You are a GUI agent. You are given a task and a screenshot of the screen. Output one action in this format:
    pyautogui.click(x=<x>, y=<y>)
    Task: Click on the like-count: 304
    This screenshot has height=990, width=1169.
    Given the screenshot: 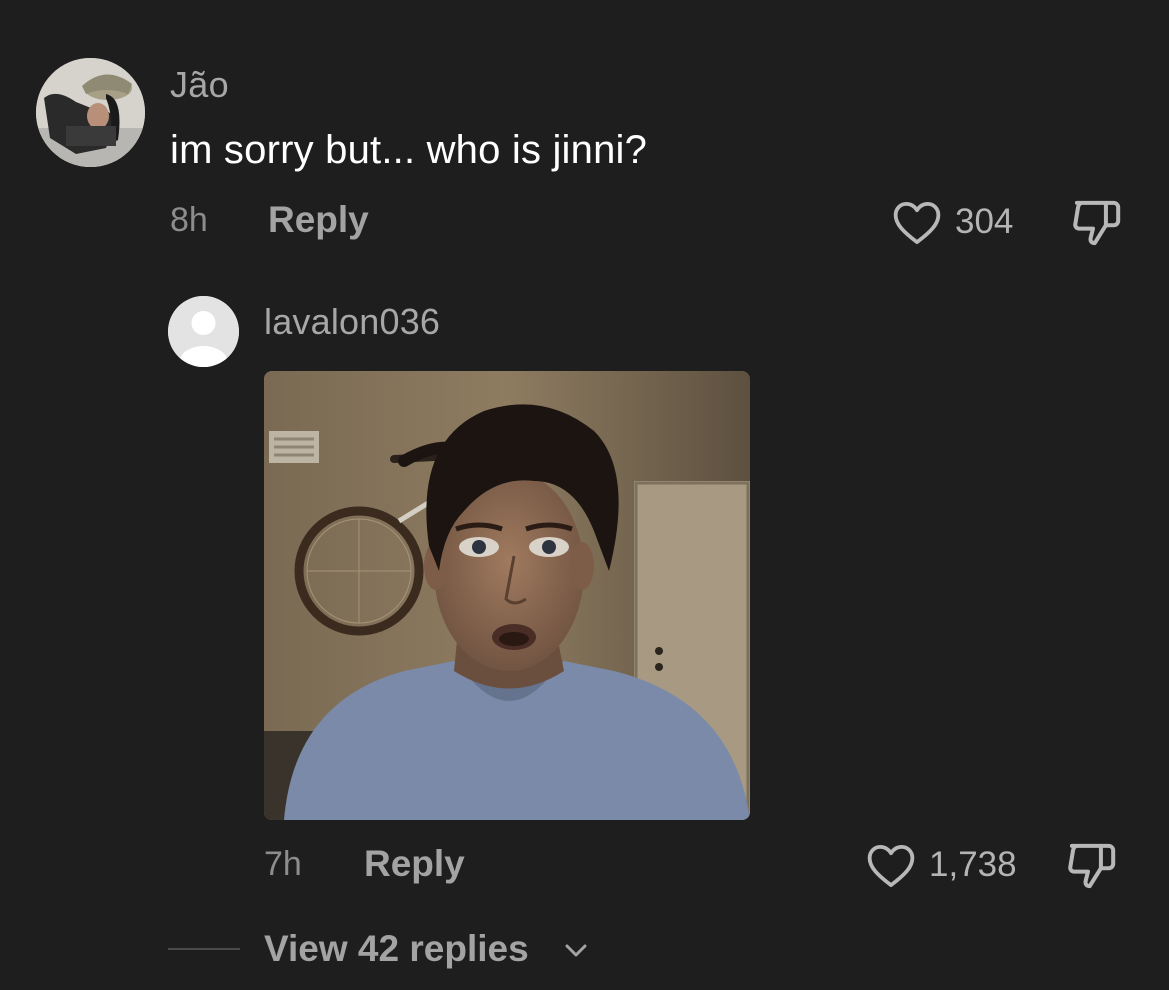 What is the action you would take?
    pyautogui.click(x=984, y=221)
    